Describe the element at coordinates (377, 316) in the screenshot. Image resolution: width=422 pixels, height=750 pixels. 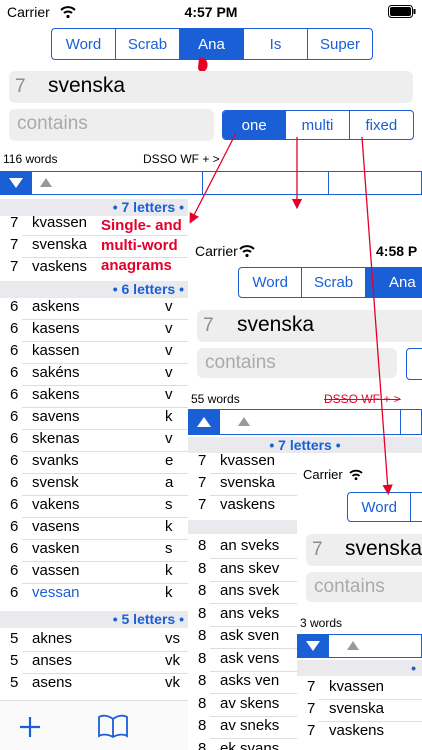
I see `arrow-fixed-to-screen3` at that location.